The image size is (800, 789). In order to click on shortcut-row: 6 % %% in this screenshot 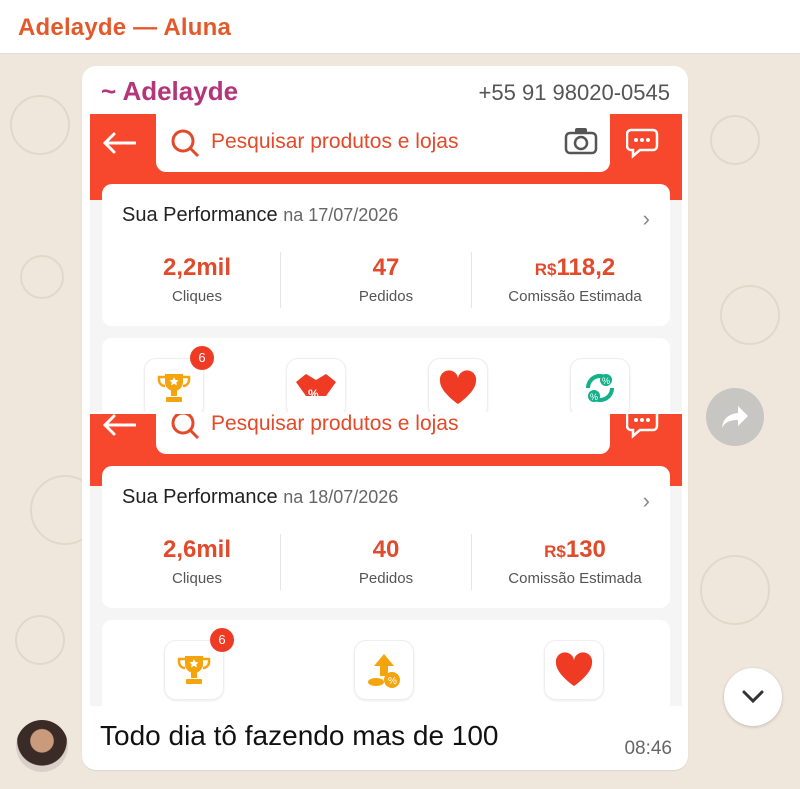, I will do `click(386, 375)`.